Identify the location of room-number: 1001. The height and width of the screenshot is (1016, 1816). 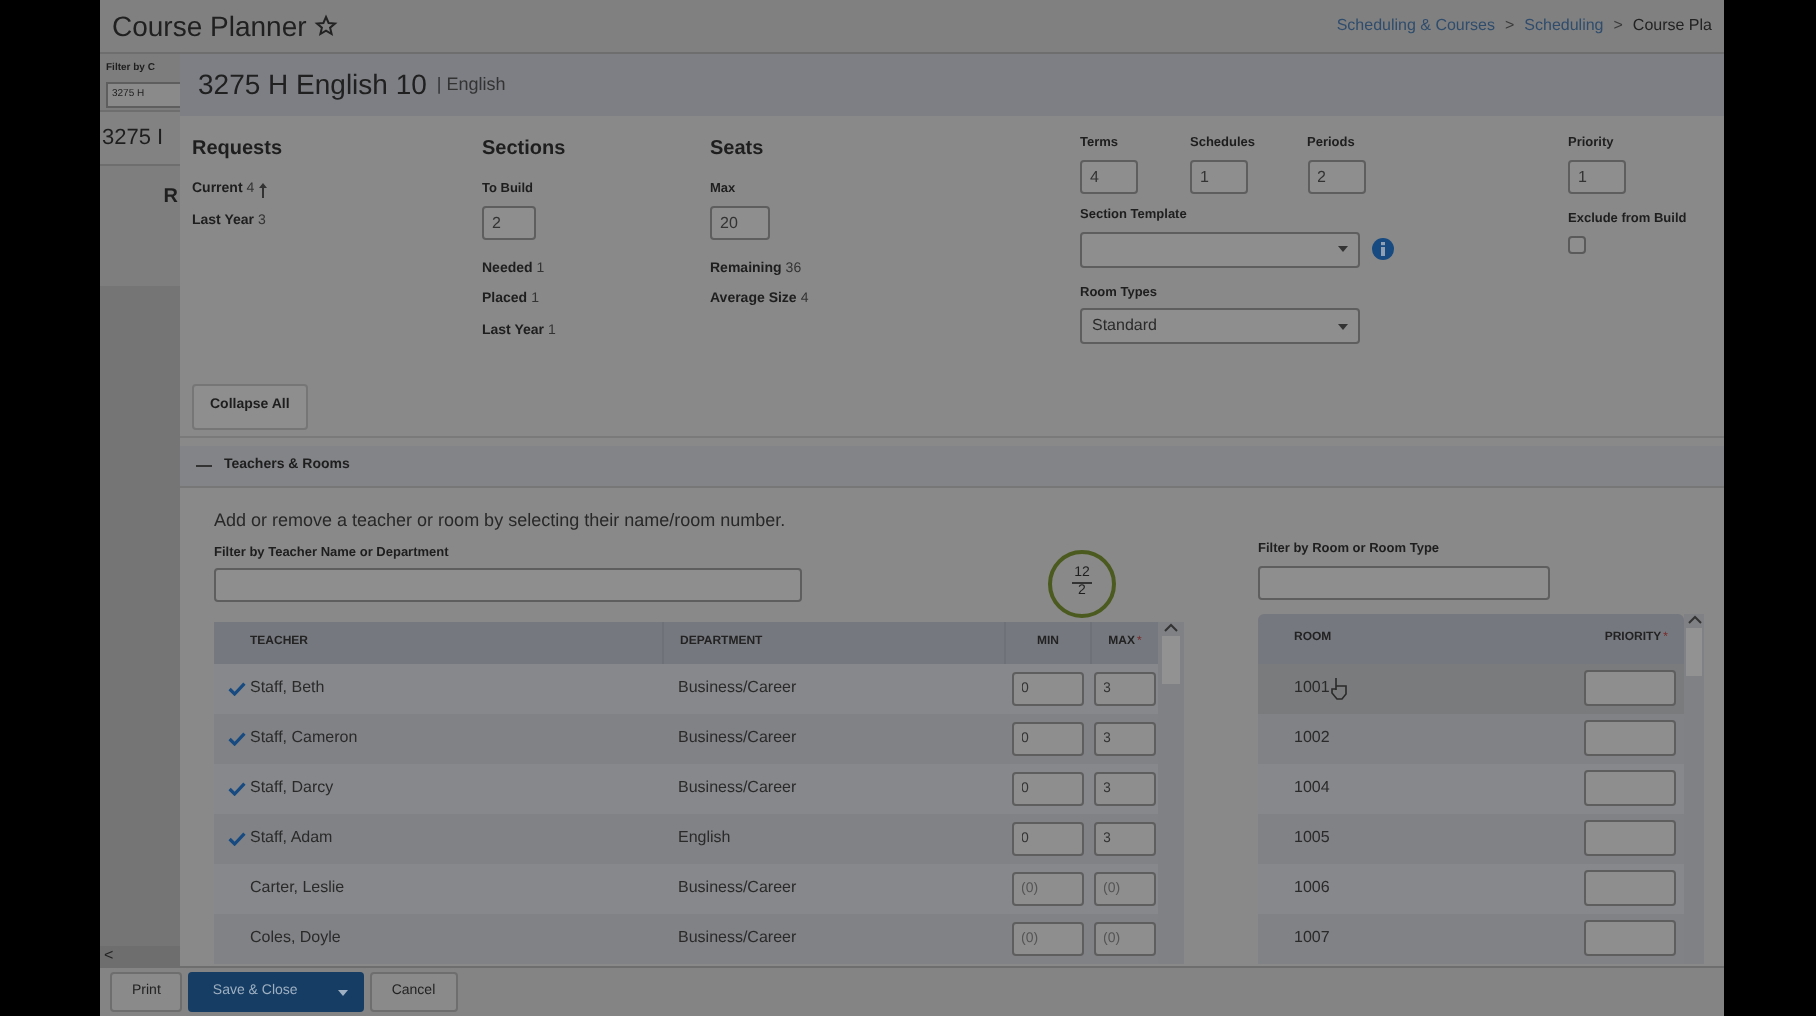
(1312, 688).